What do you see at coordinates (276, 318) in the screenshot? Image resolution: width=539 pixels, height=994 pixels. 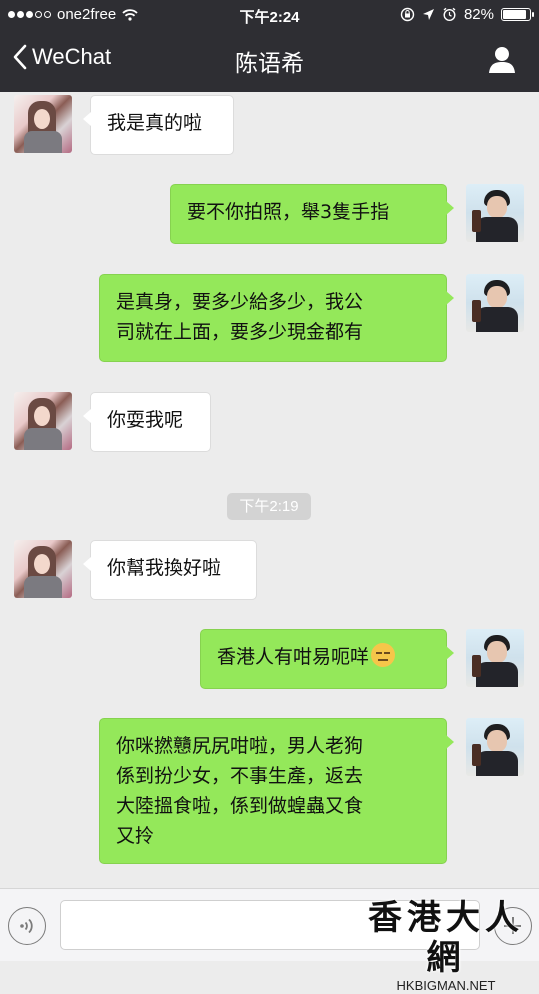 I see `message-bubble-sent: 是真身，要多少給多少，我公 司就在上面，要多少現金都有` at bounding box center [276, 318].